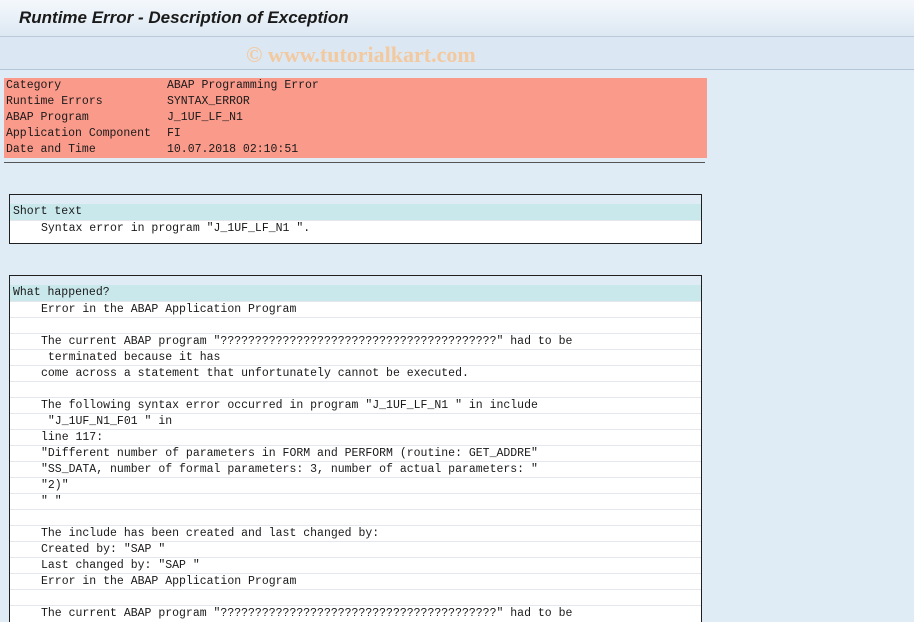  What do you see at coordinates (355, 102) in the screenshot?
I see `header-row-runtime-errors: Runtime Errors SYNTAX_ERROR` at bounding box center [355, 102].